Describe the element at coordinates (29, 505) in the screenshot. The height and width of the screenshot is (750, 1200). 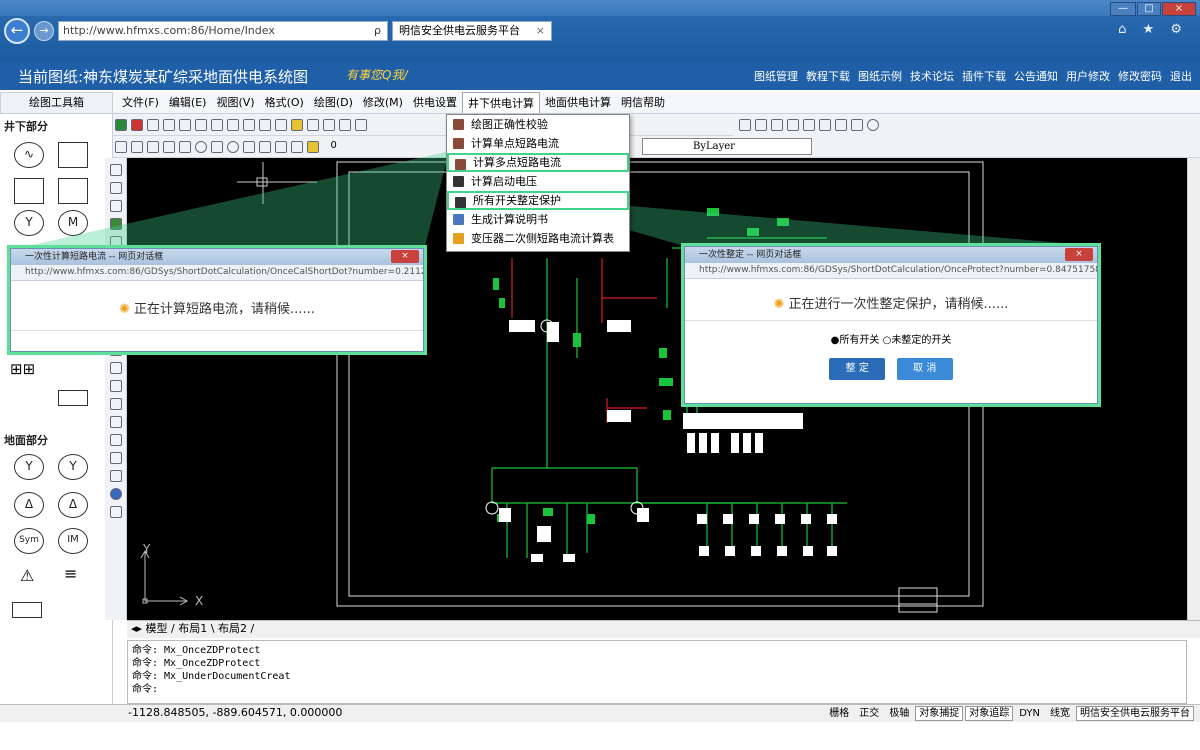
I see `delta-transformer-icon: Δ` at that location.